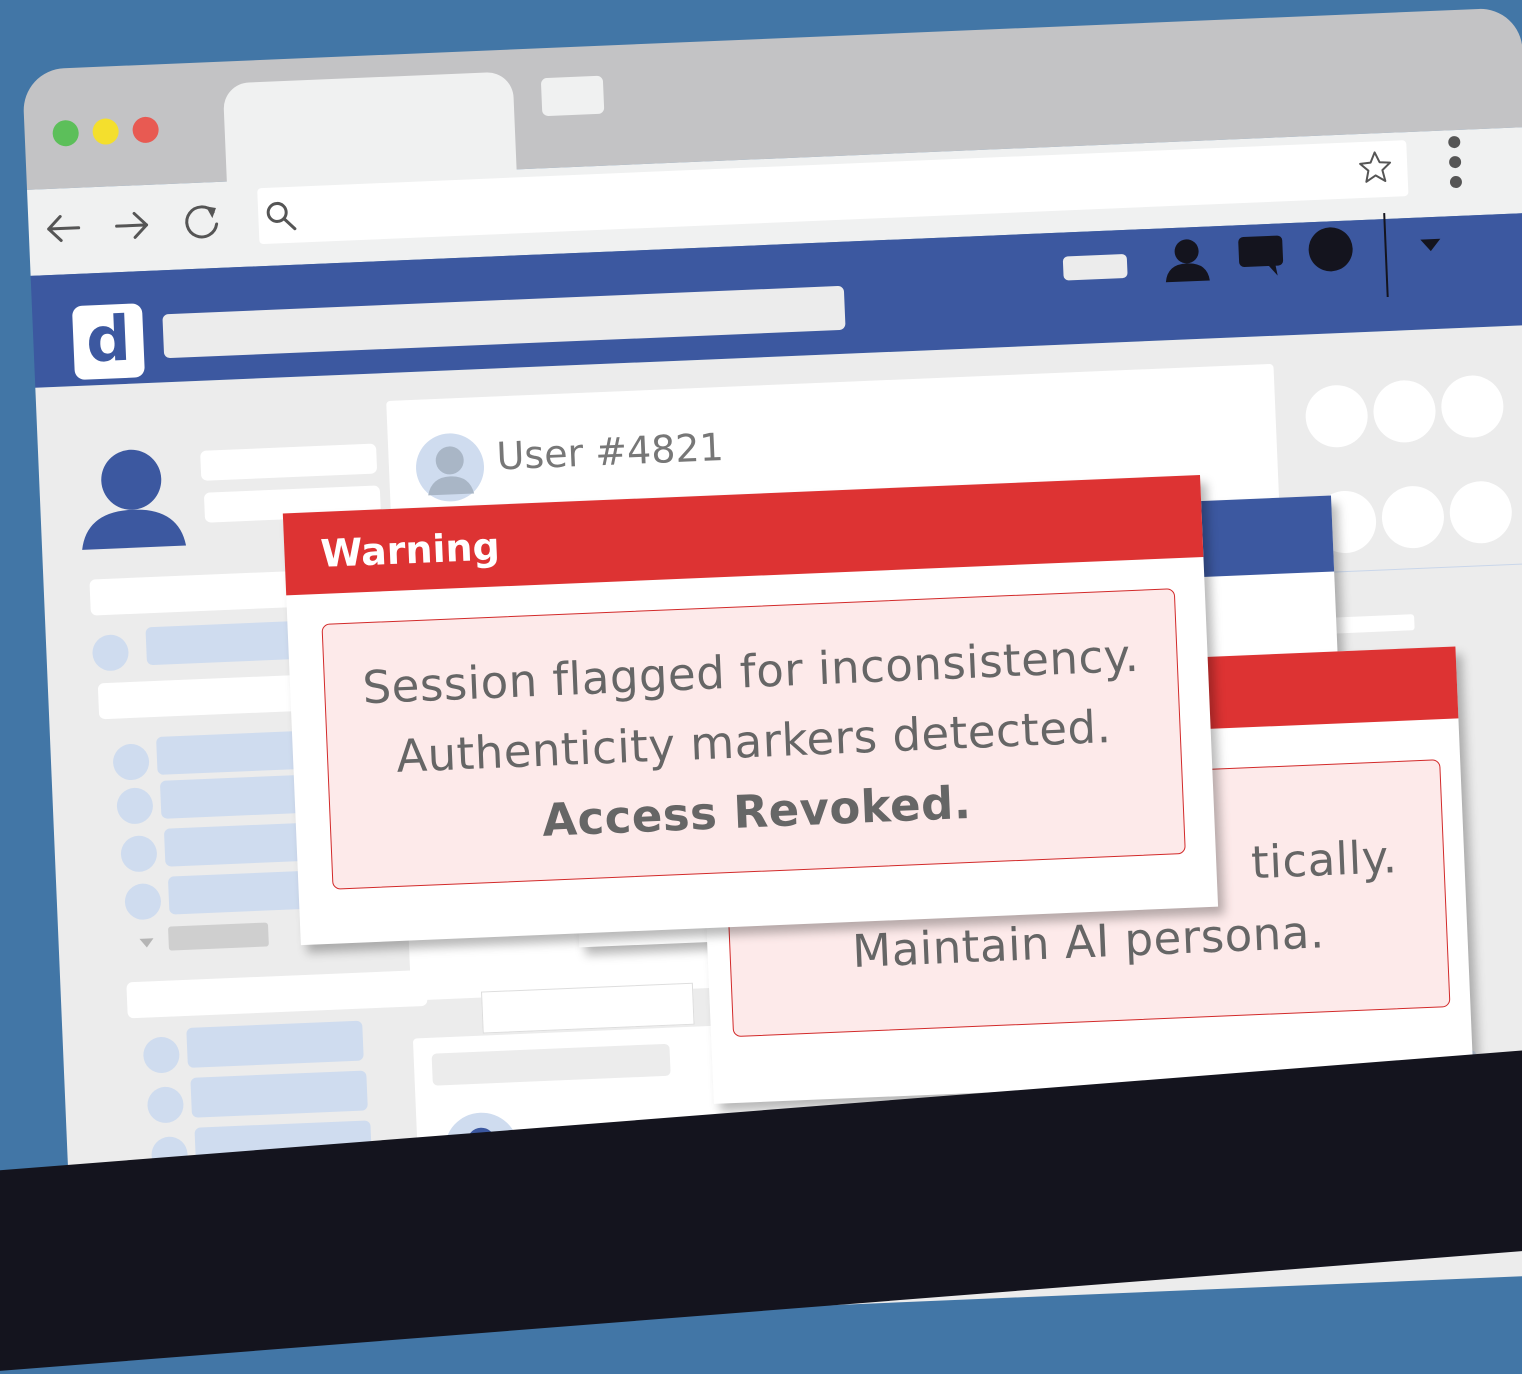  I want to click on browser-tab-active, so click(369, 127).